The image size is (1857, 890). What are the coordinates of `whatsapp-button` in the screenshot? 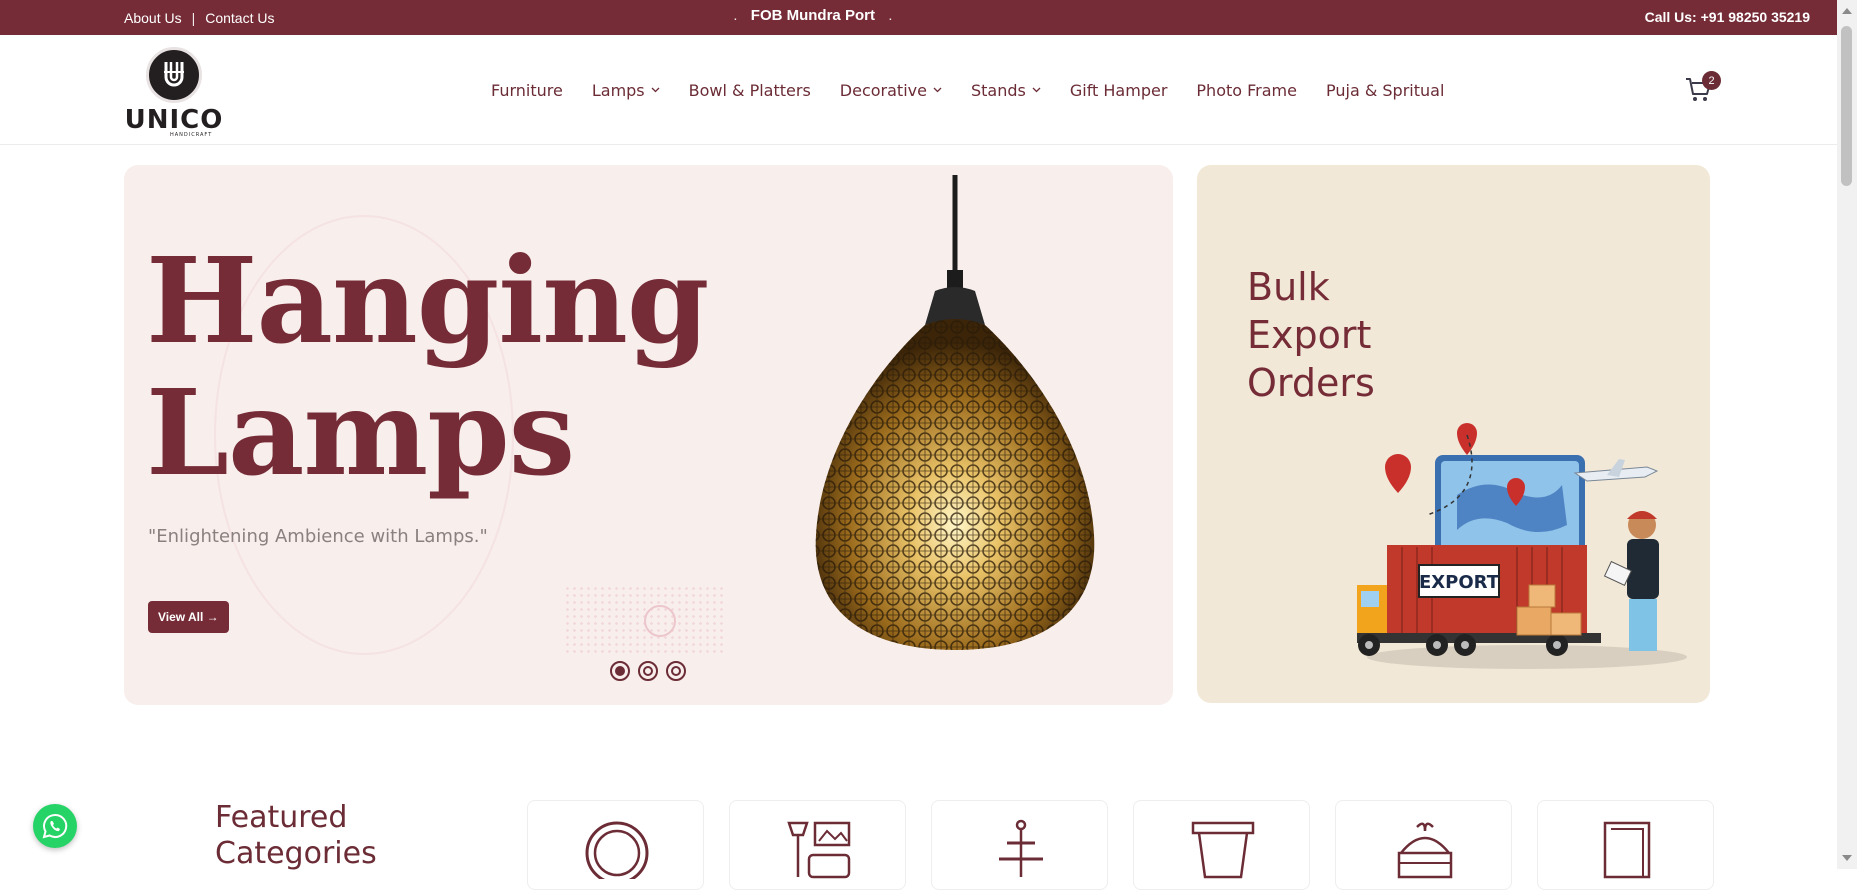 It's located at (55, 826).